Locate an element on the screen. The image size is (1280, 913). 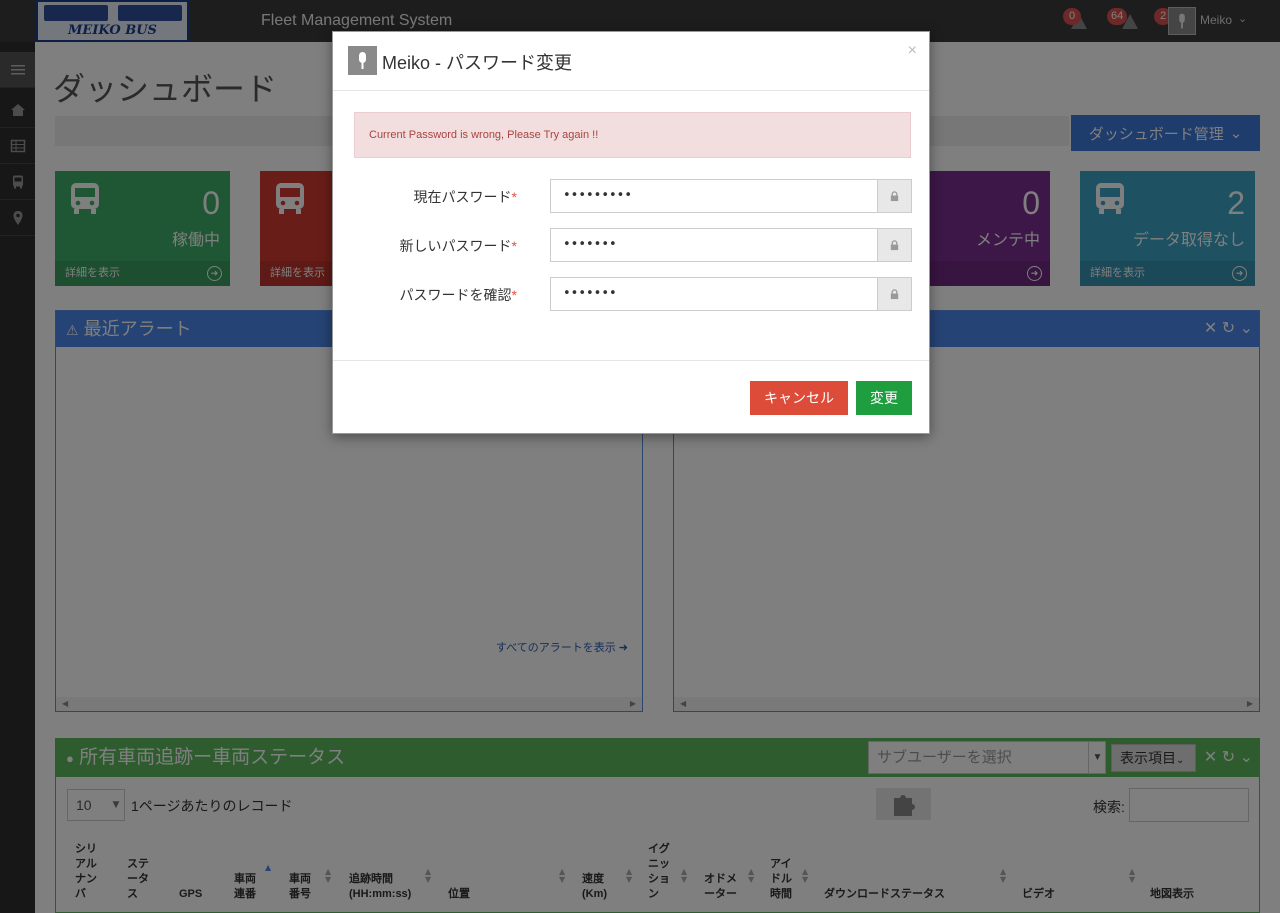
modal-footer-divider is located at coordinates (631, 360).